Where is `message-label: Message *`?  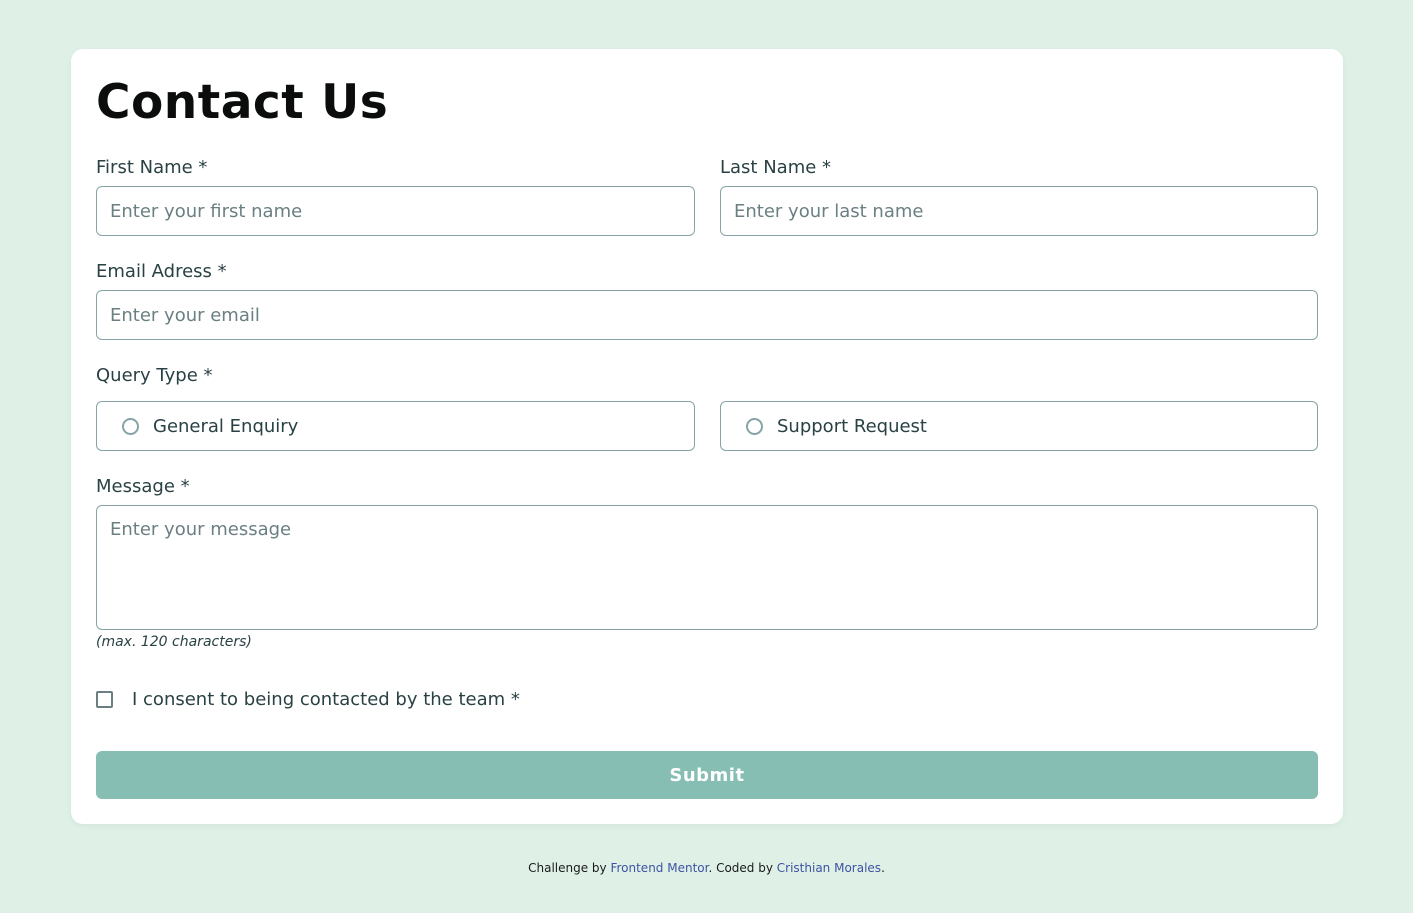
message-label: Message * is located at coordinates (143, 486).